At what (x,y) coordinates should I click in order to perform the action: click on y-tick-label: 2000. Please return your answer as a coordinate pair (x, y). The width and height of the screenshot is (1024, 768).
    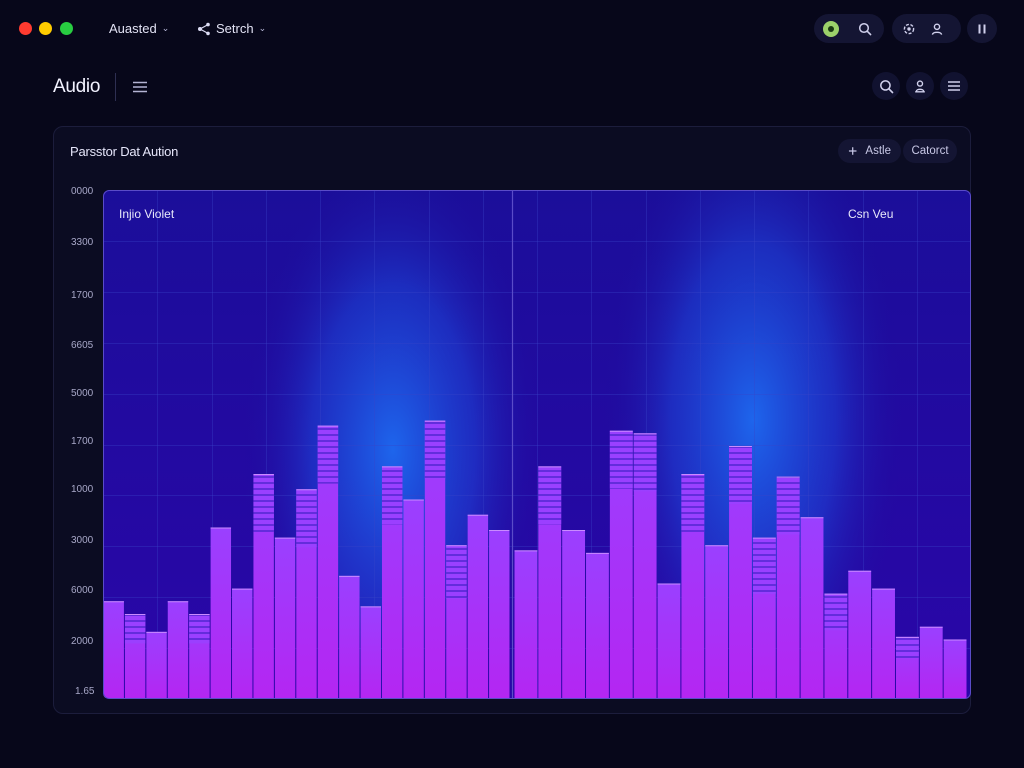
    Looking at the image, I should click on (82, 641).